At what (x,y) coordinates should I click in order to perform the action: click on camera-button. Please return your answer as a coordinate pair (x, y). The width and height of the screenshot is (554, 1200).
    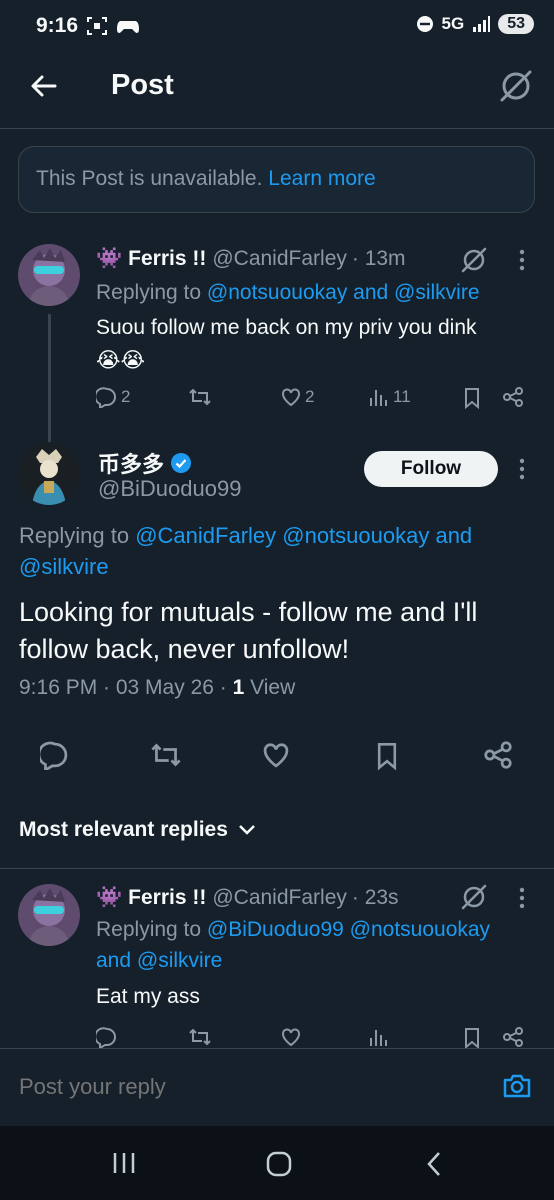
    Looking at the image, I should click on (517, 1086).